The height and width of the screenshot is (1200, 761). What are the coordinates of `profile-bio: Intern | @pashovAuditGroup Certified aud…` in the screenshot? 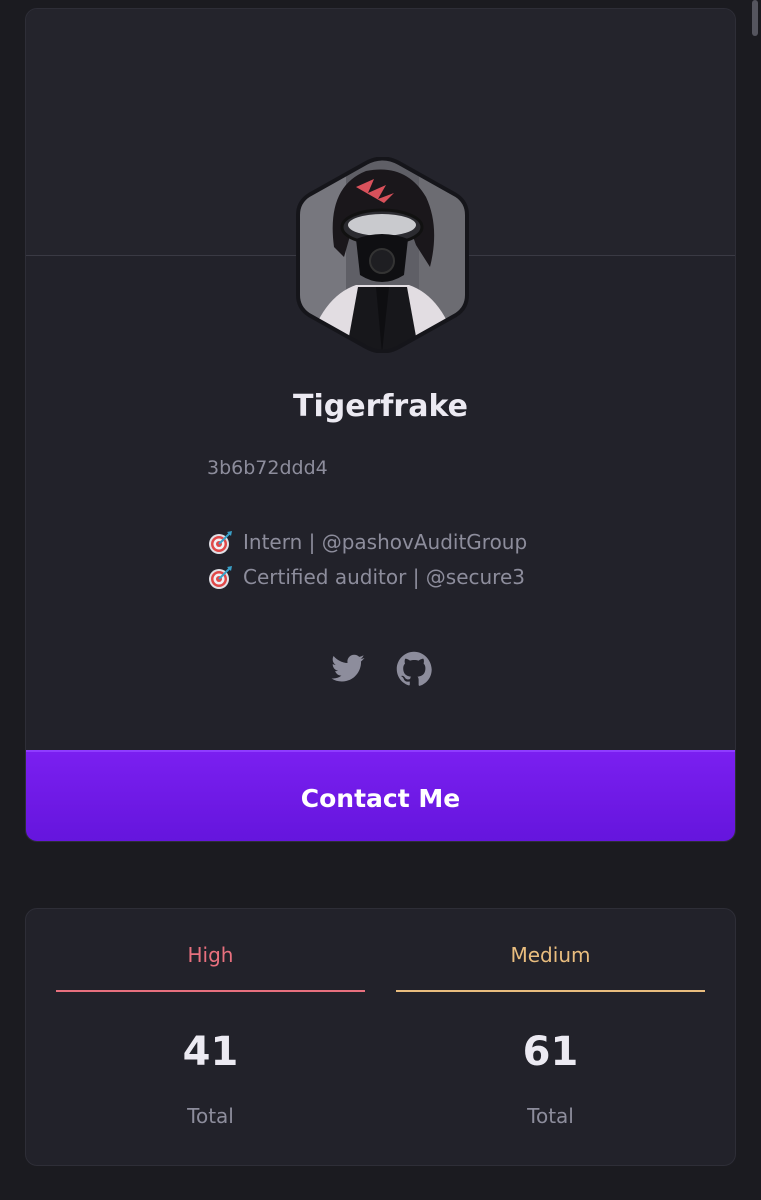 It's located at (367, 560).